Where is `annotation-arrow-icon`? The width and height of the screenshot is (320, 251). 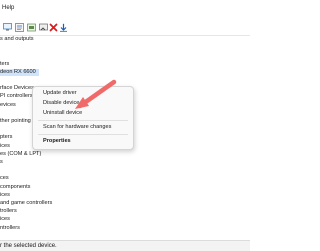 annotation-arrow-icon is located at coordinates (96, 94).